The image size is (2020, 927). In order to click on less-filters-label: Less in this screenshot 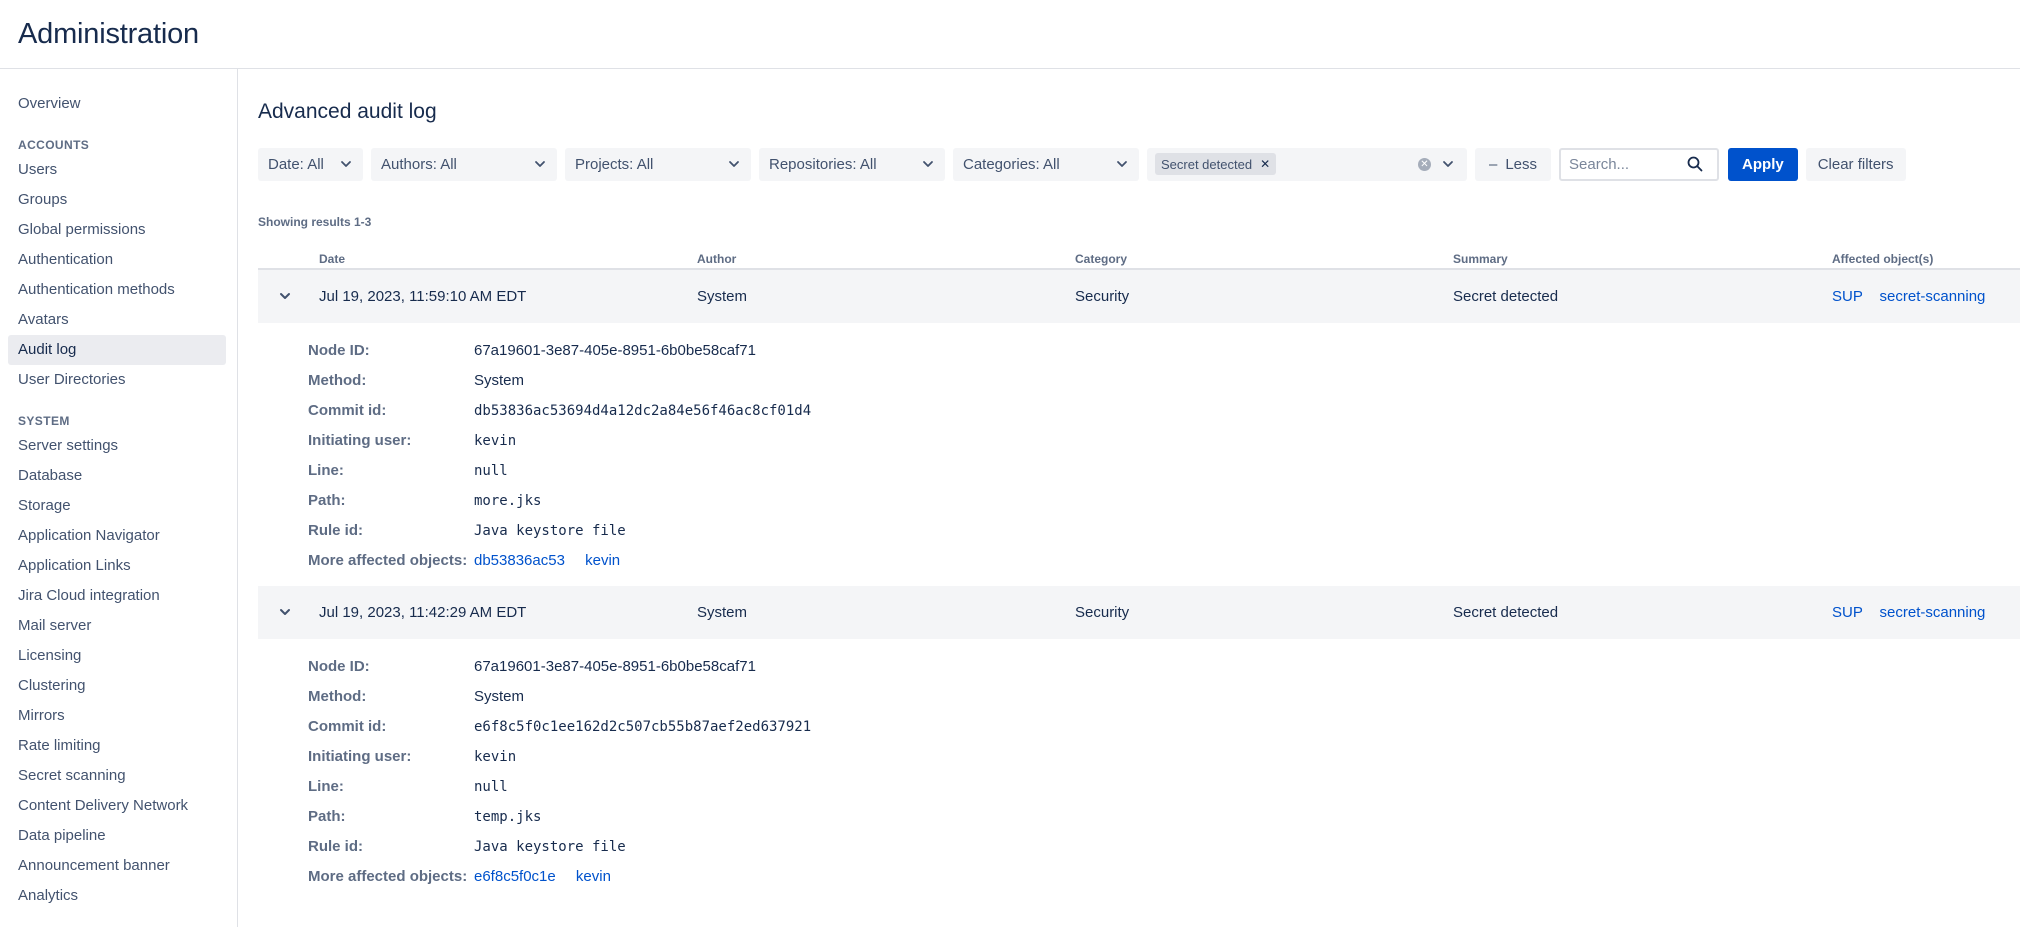, I will do `click(1521, 164)`.